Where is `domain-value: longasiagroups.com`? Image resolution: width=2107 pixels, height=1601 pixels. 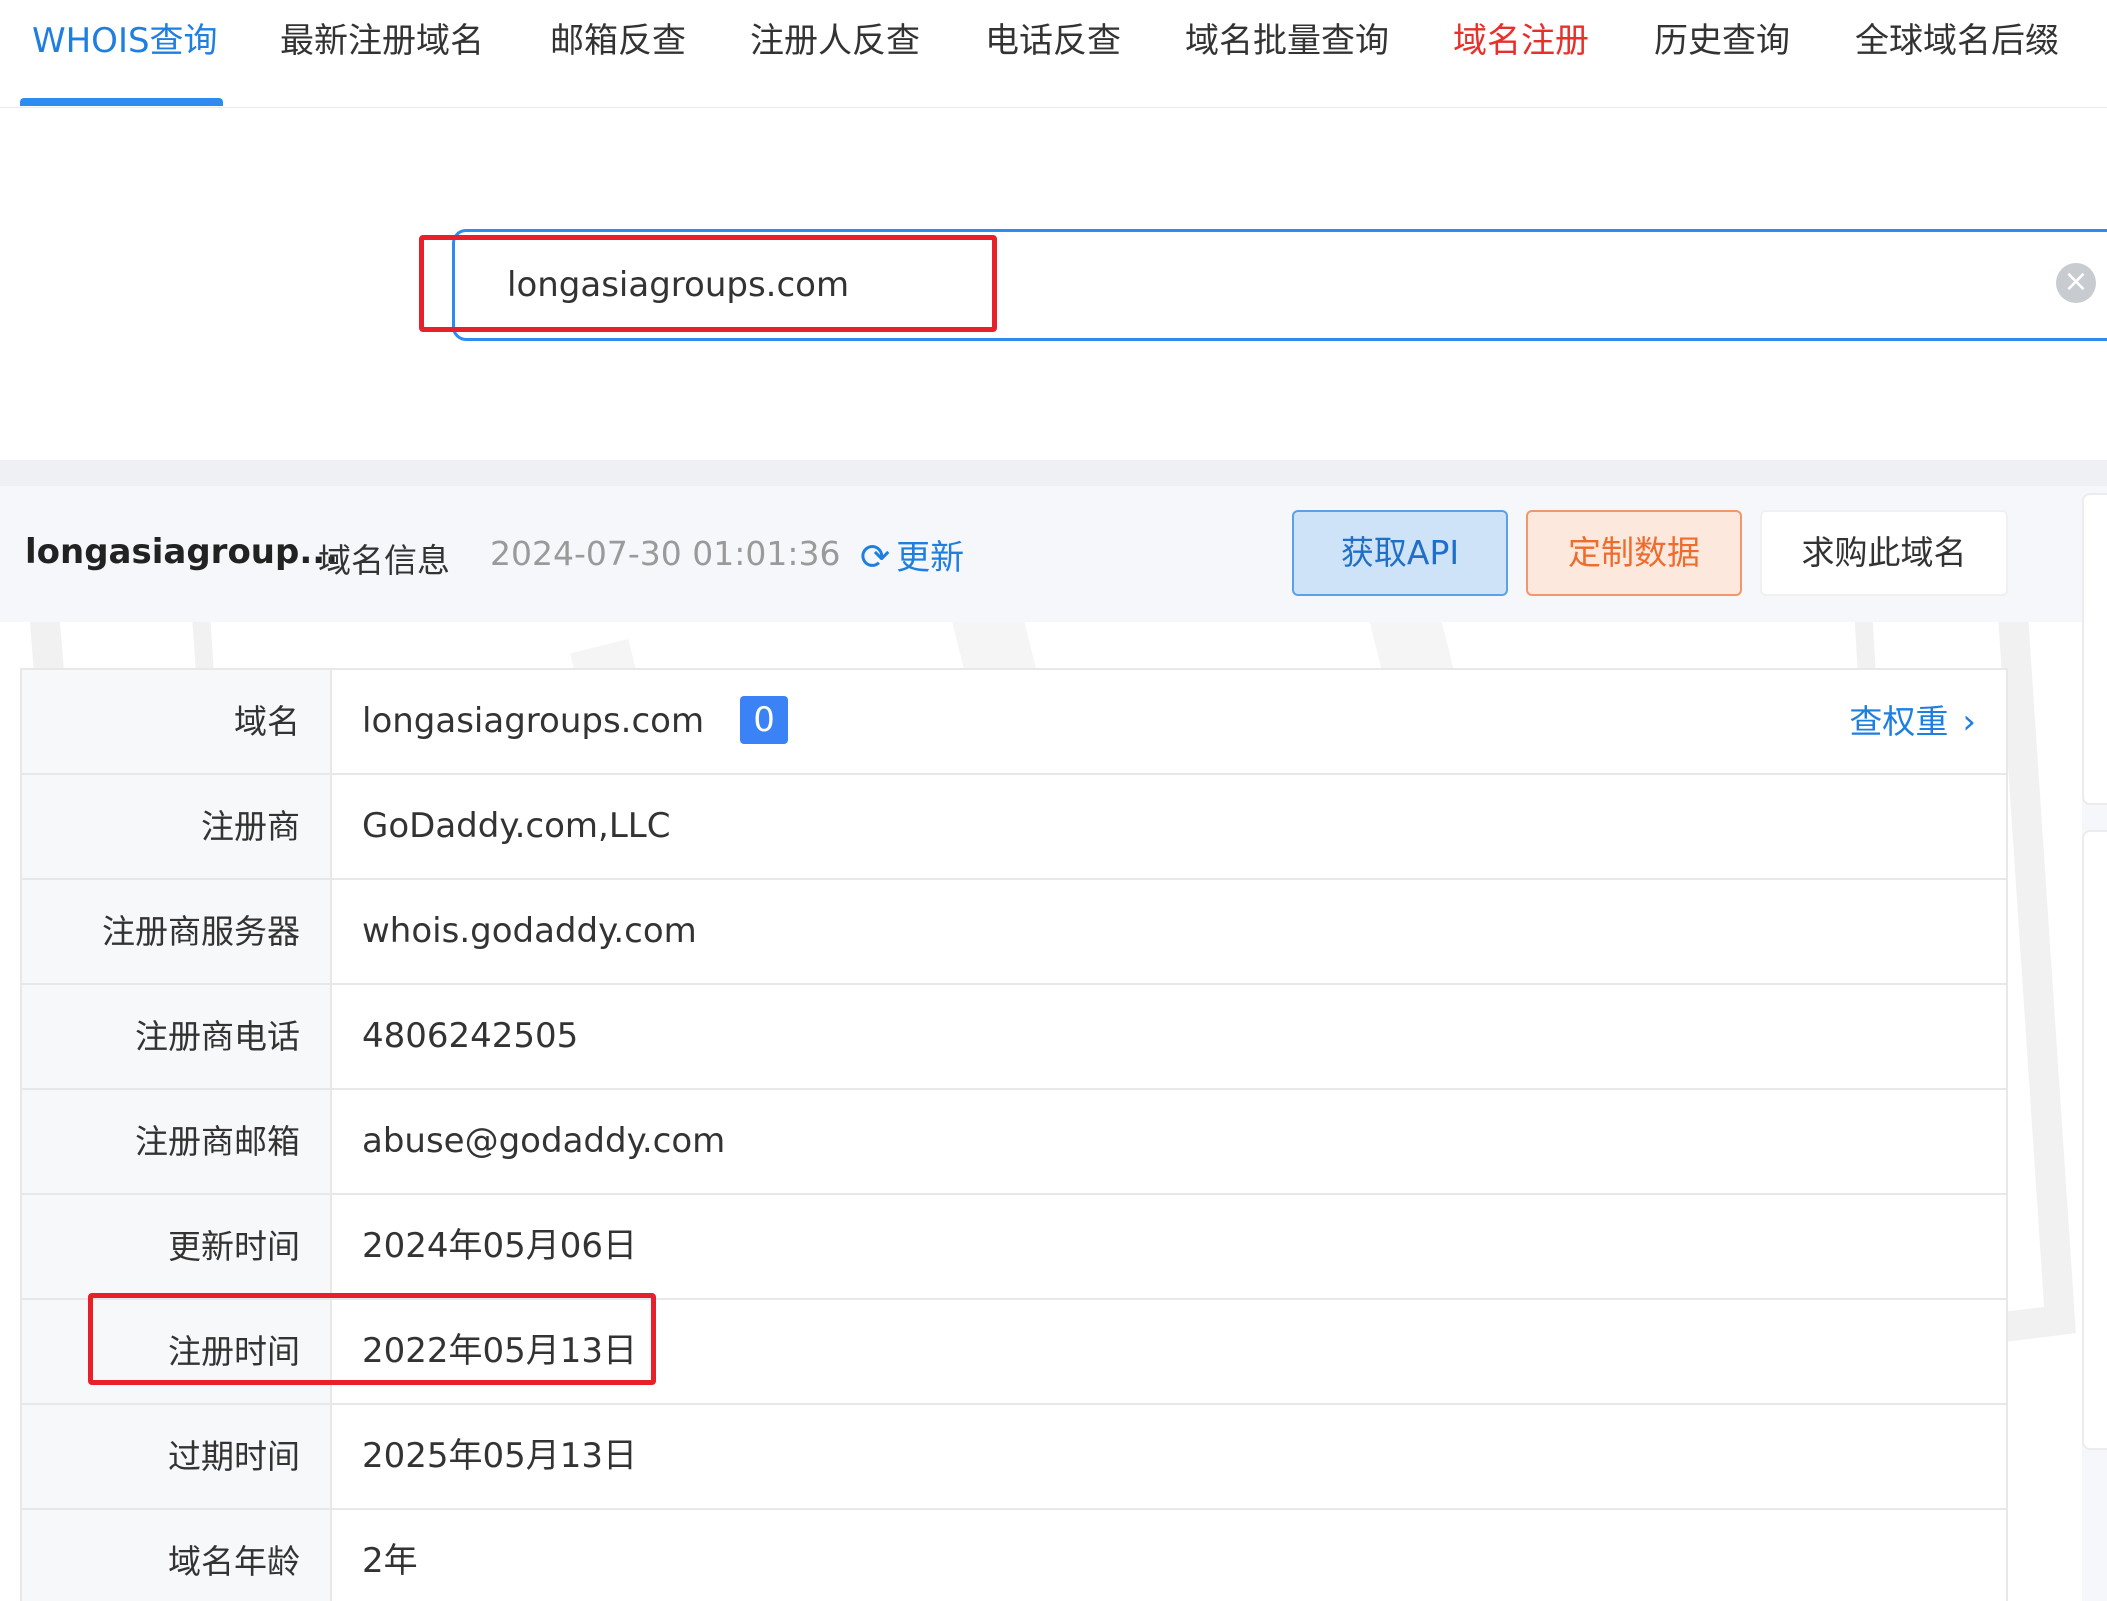
domain-value: longasiagroups.com is located at coordinates (533, 721).